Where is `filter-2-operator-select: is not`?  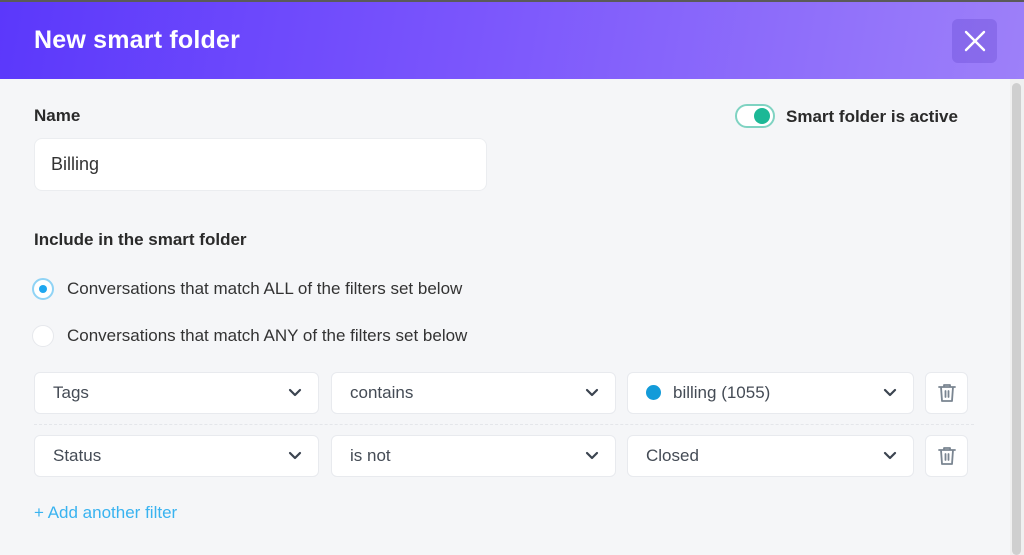
filter-2-operator-select: is not is located at coordinates (473, 456).